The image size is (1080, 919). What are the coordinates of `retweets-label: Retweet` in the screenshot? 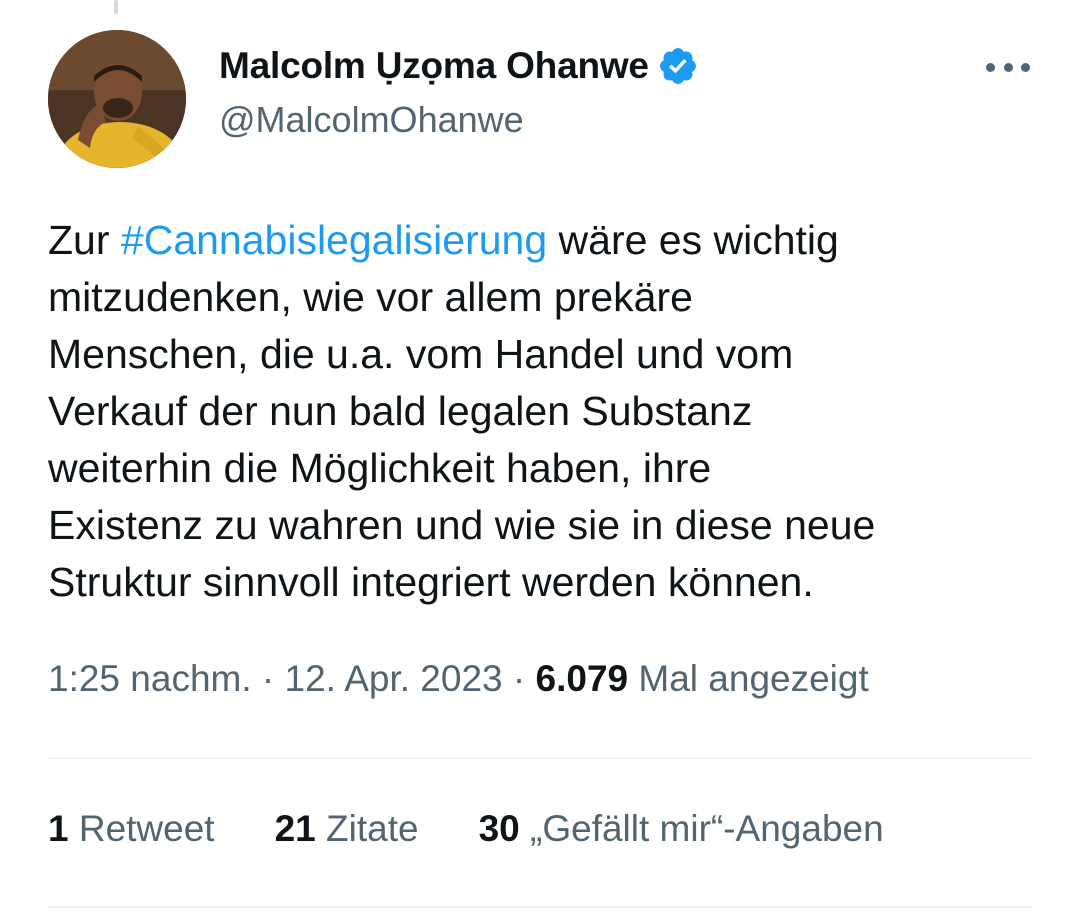 It's located at (141, 828).